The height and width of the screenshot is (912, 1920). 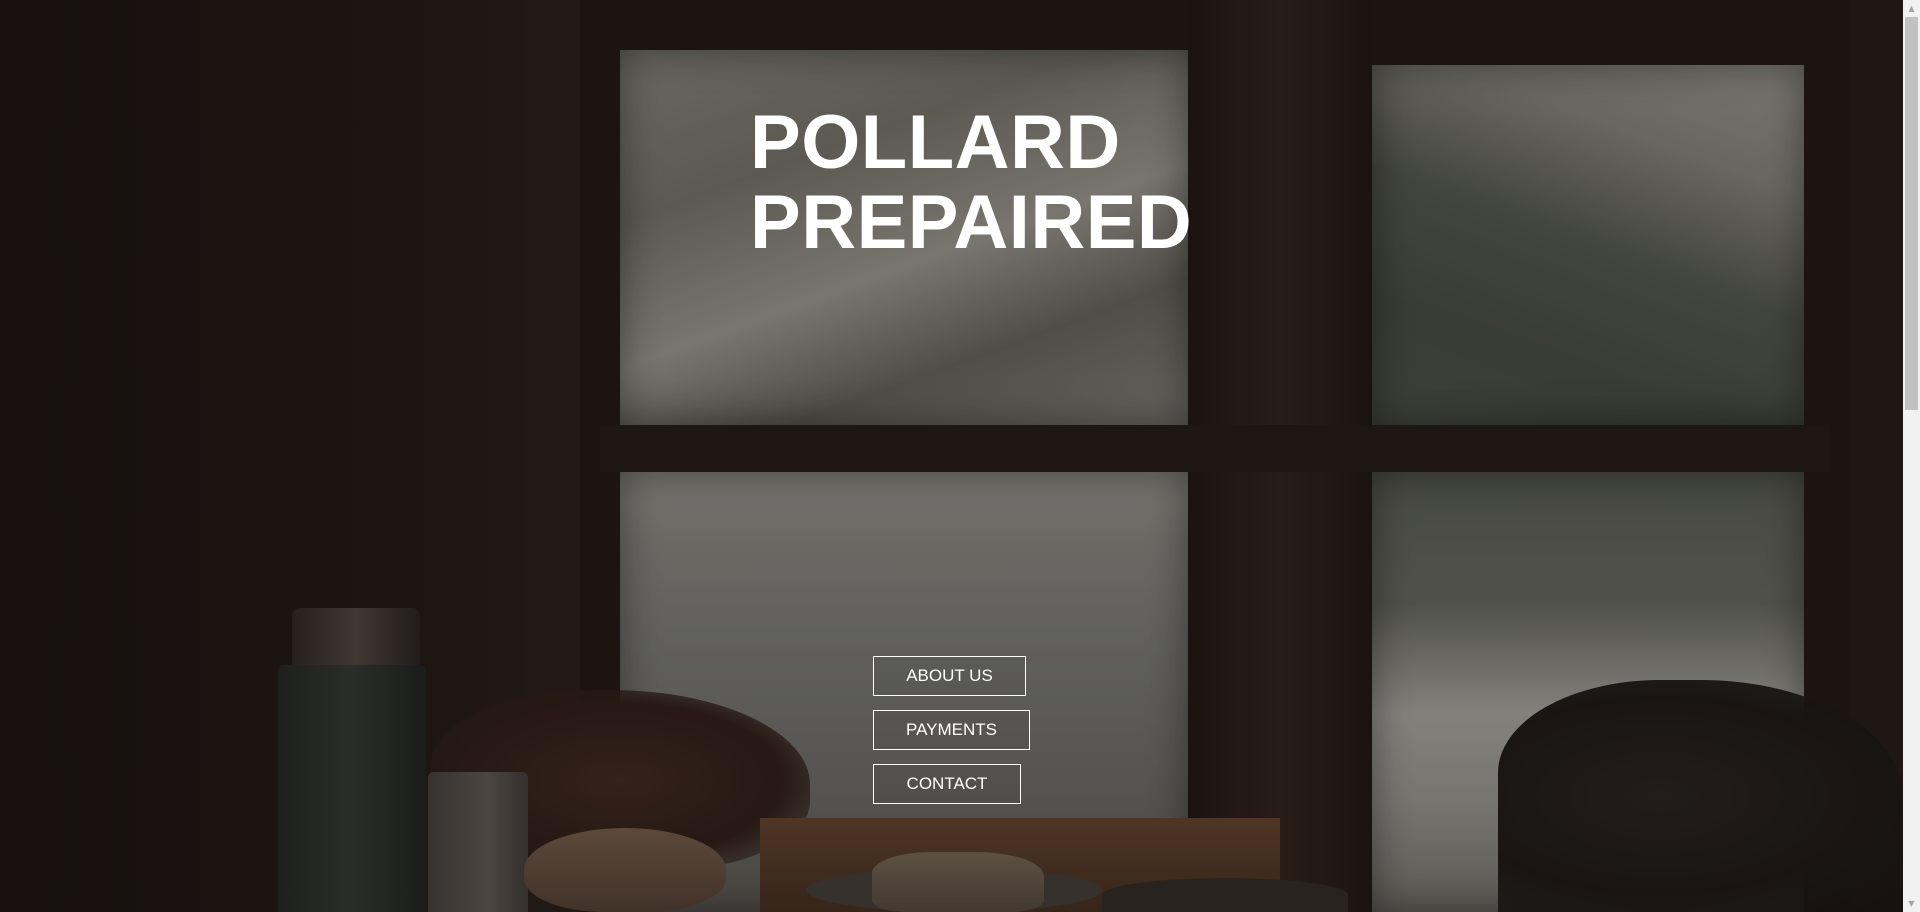 I want to click on vertical-scrollbar: ▲ ▼, so click(x=1911, y=456).